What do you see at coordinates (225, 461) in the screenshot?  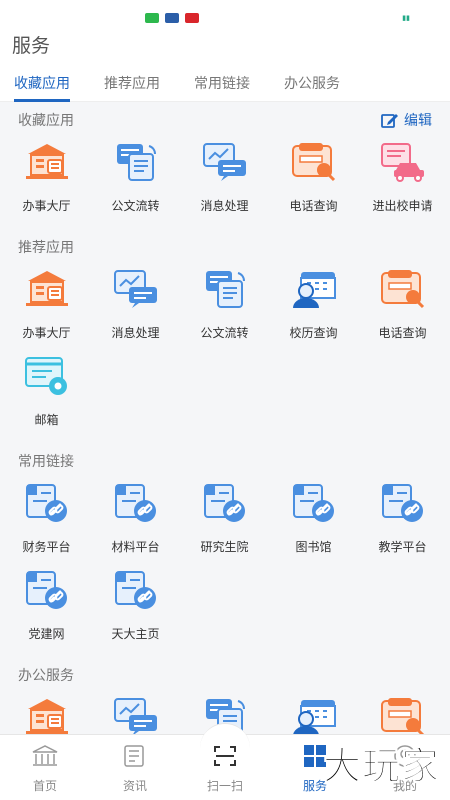 I see `section-header: 常用链接` at bounding box center [225, 461].